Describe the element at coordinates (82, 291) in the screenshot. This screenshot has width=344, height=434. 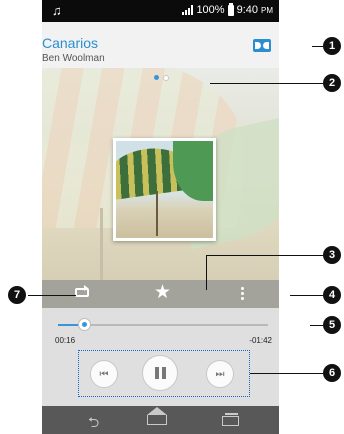
I see `repeat-icon` at that location.